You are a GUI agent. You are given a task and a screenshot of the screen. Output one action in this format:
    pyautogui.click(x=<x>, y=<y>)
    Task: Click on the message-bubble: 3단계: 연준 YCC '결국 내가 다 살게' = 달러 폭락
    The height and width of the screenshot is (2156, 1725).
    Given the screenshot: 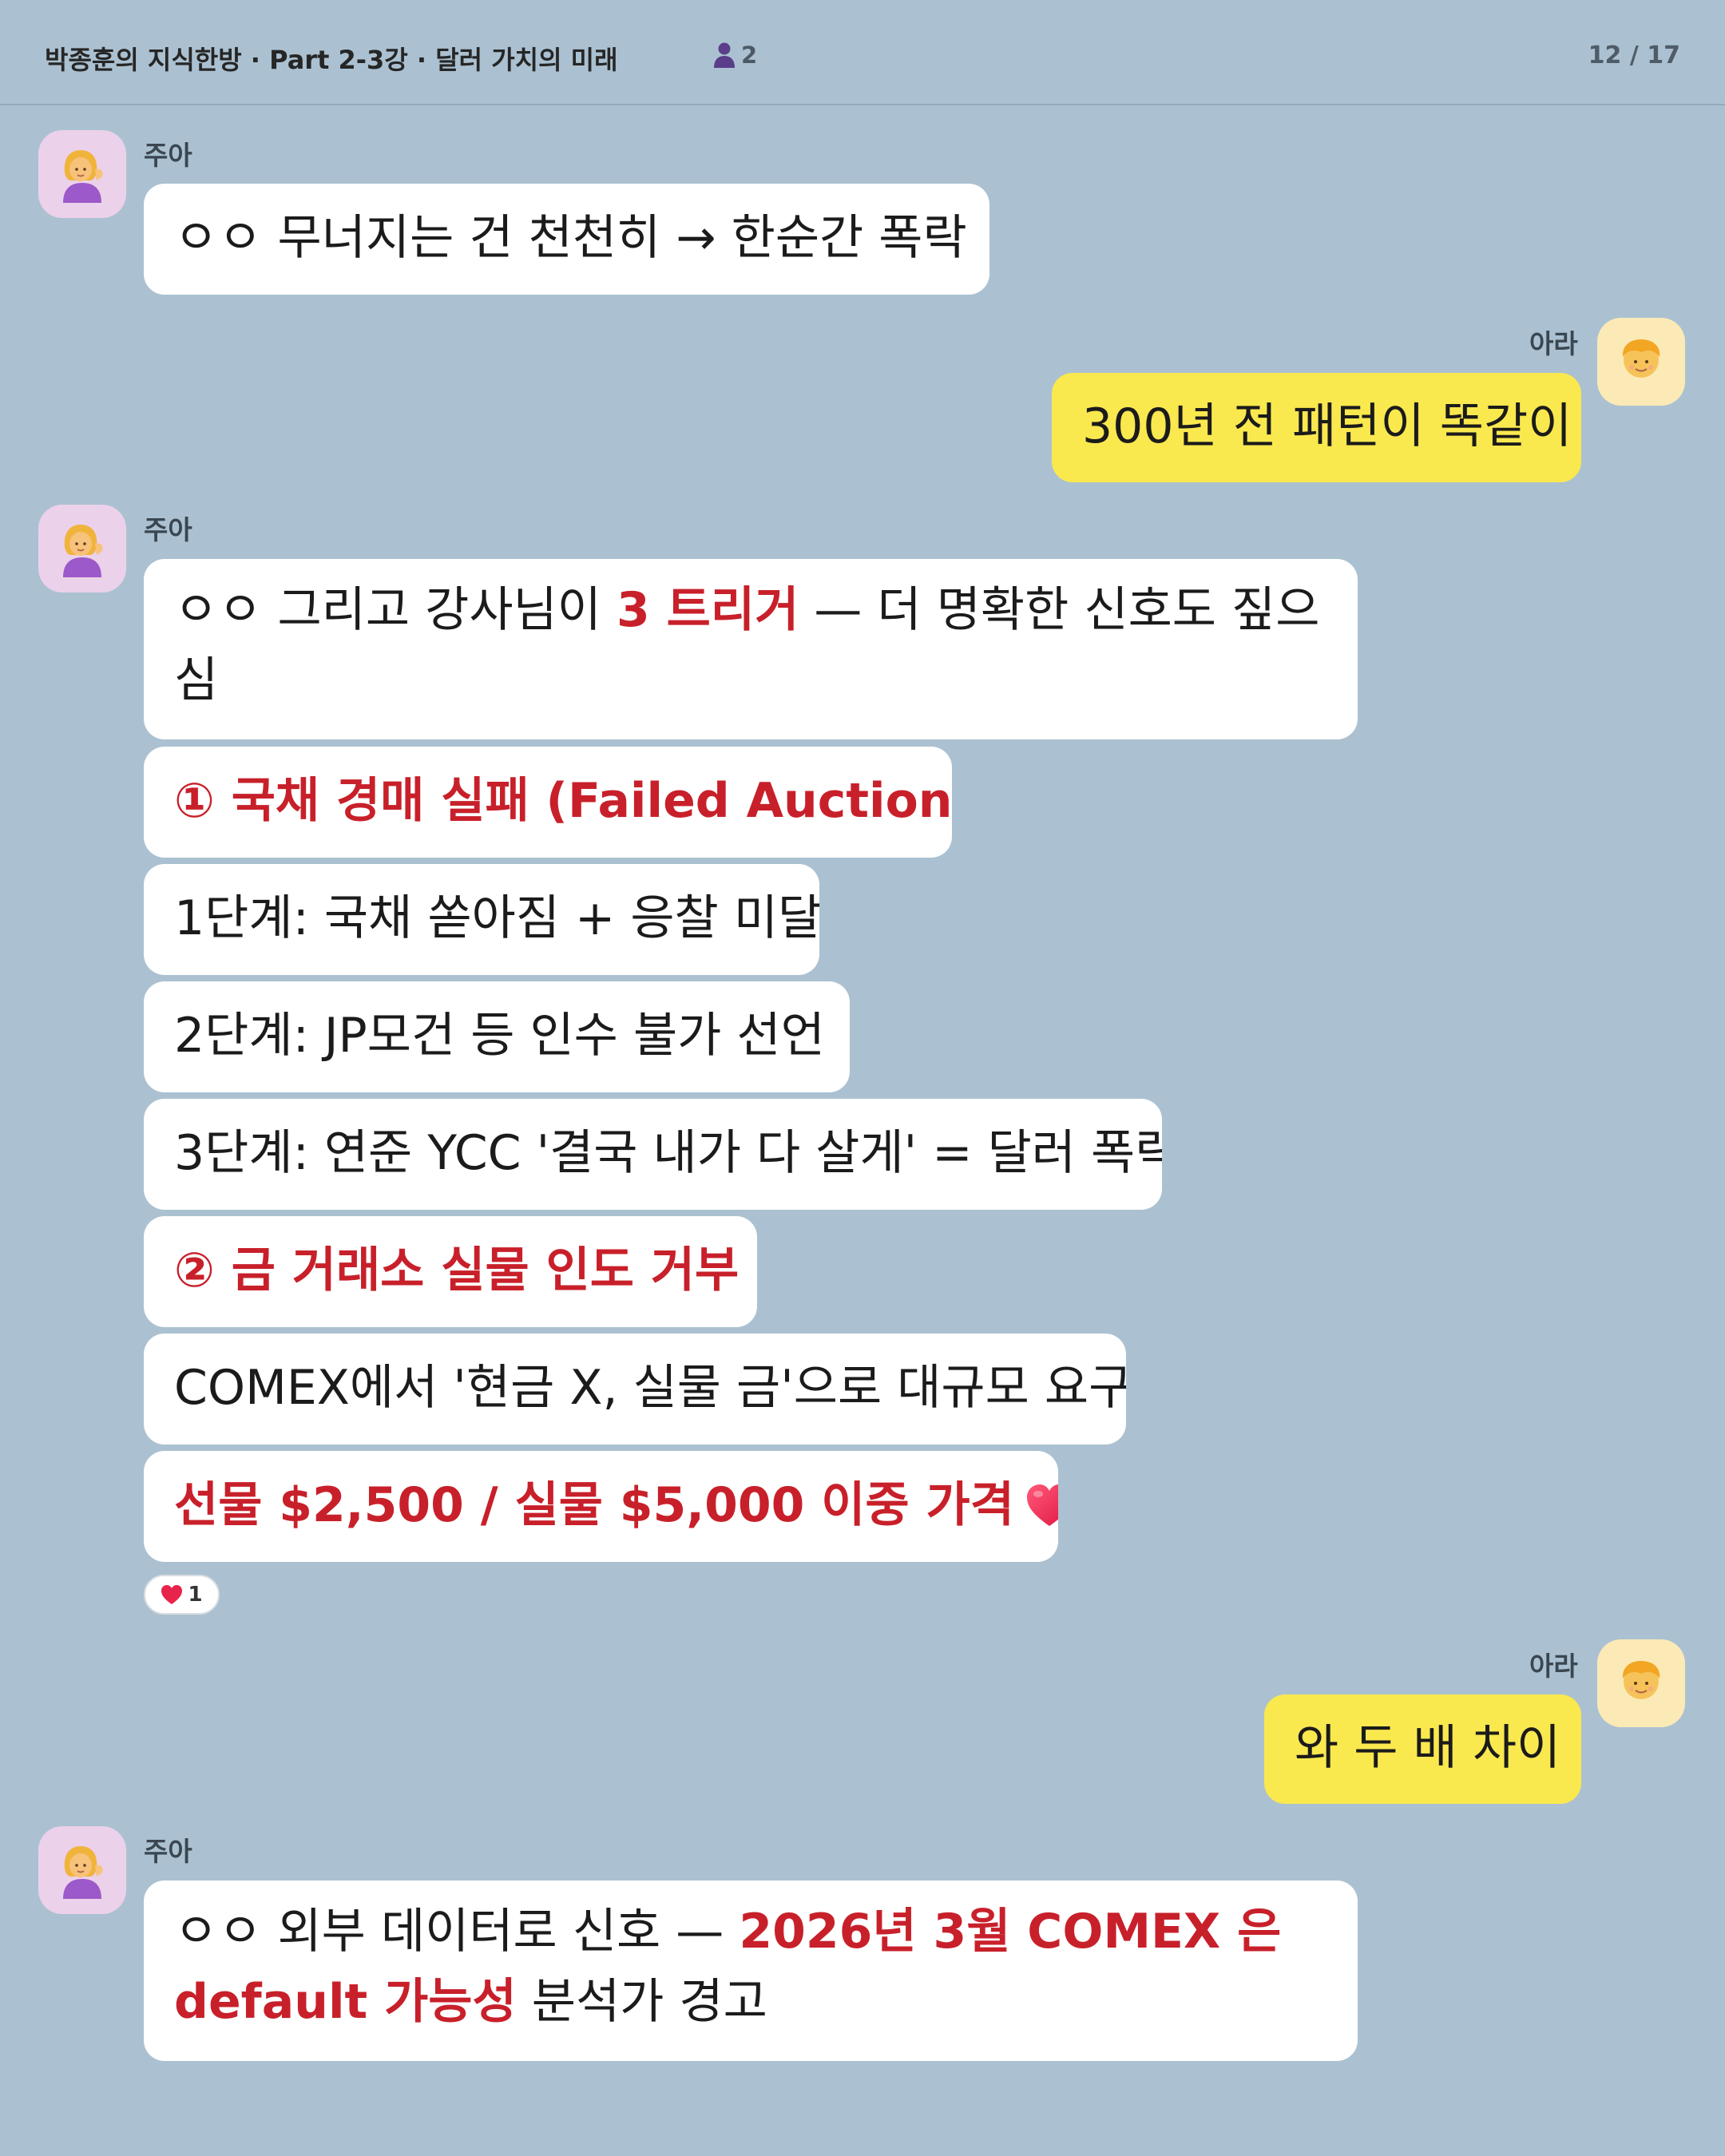 What is the action you would take?
    pyautogui.click(x=653, y=1154)
    